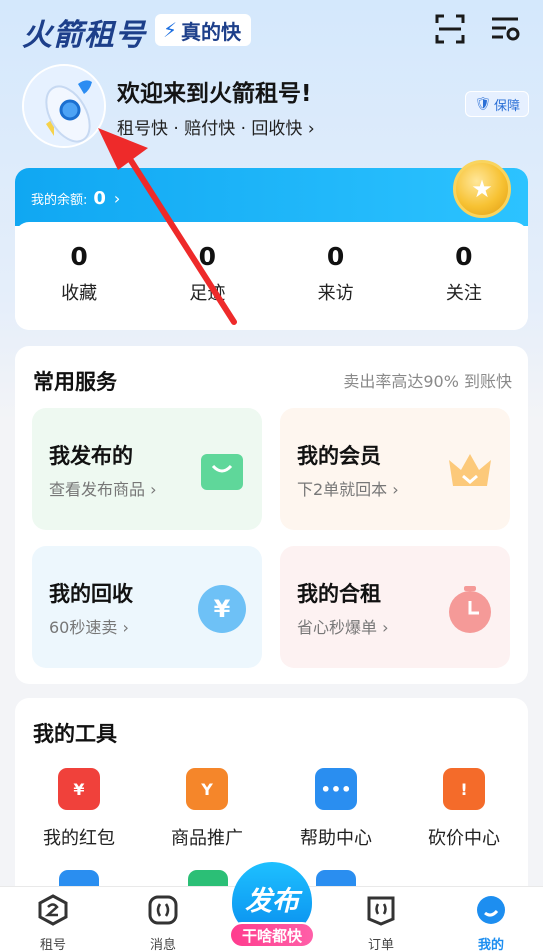 Image resolution: width=543 pixels, height=951 pixels. Describe the element at coordinates (470, 470) in the screenshot. I see `crown-icon` at that location.